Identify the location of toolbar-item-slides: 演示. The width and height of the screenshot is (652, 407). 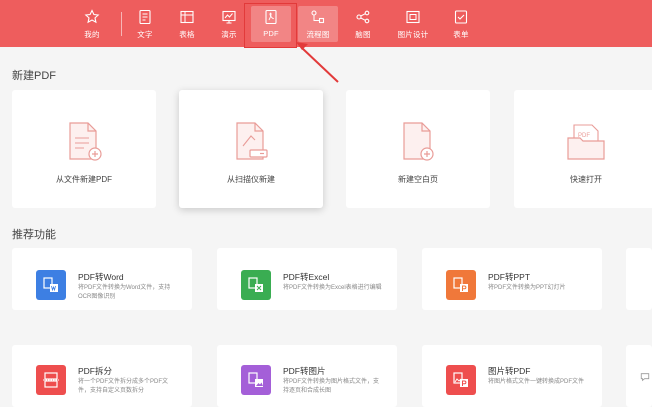
(229, 24).